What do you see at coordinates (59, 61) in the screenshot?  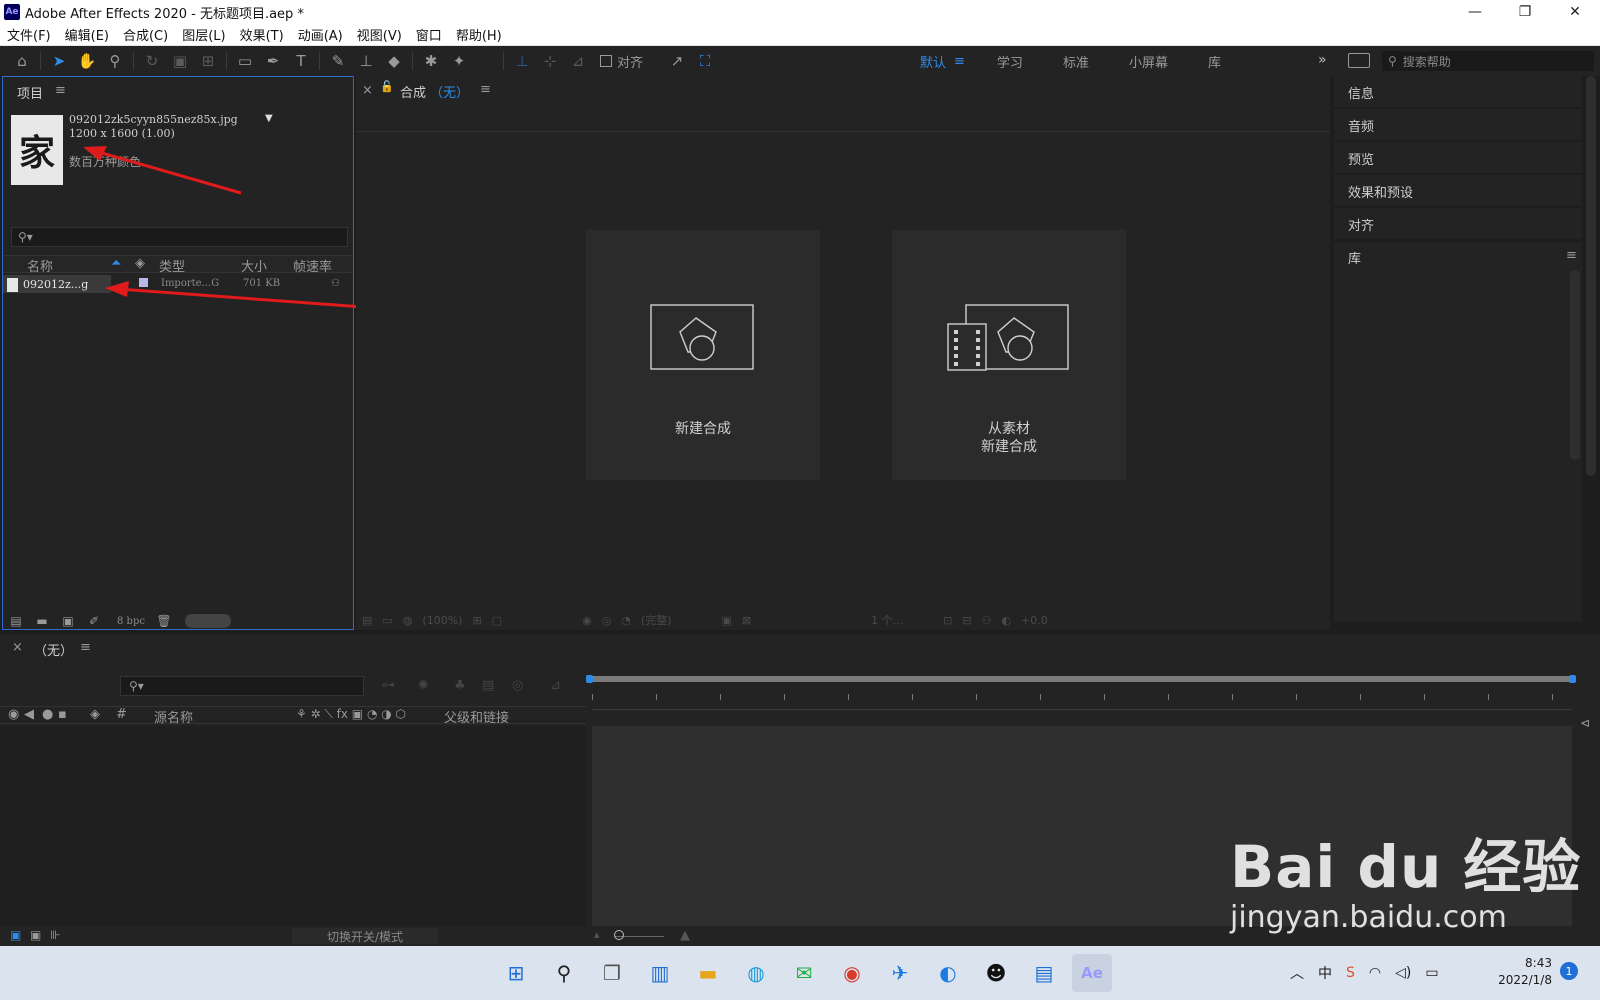 I see `selection-tool-icon: ➤` at bounding box center [59, 61].